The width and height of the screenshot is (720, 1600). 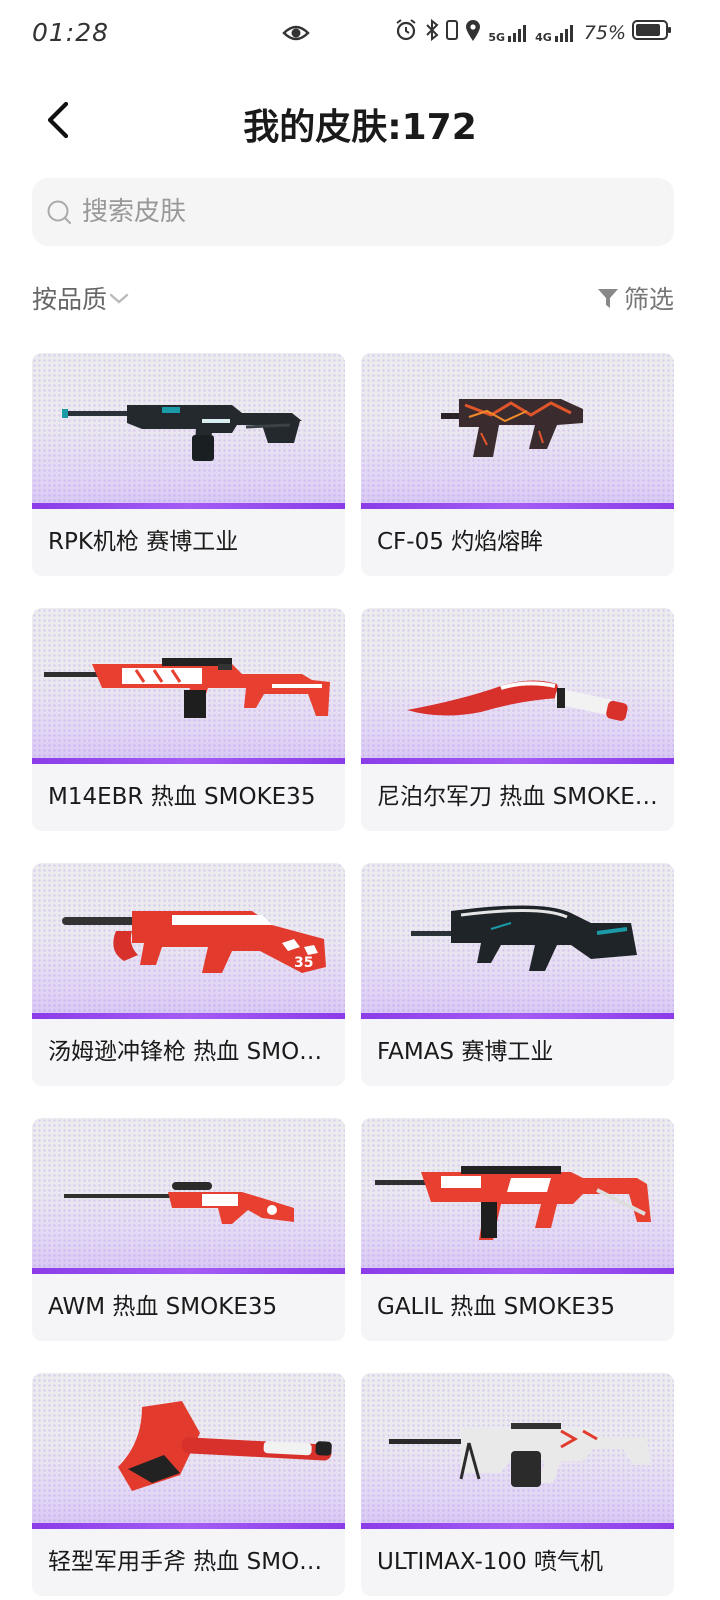 I want to click on status-time: 01:28, so click(x=71, y=32).